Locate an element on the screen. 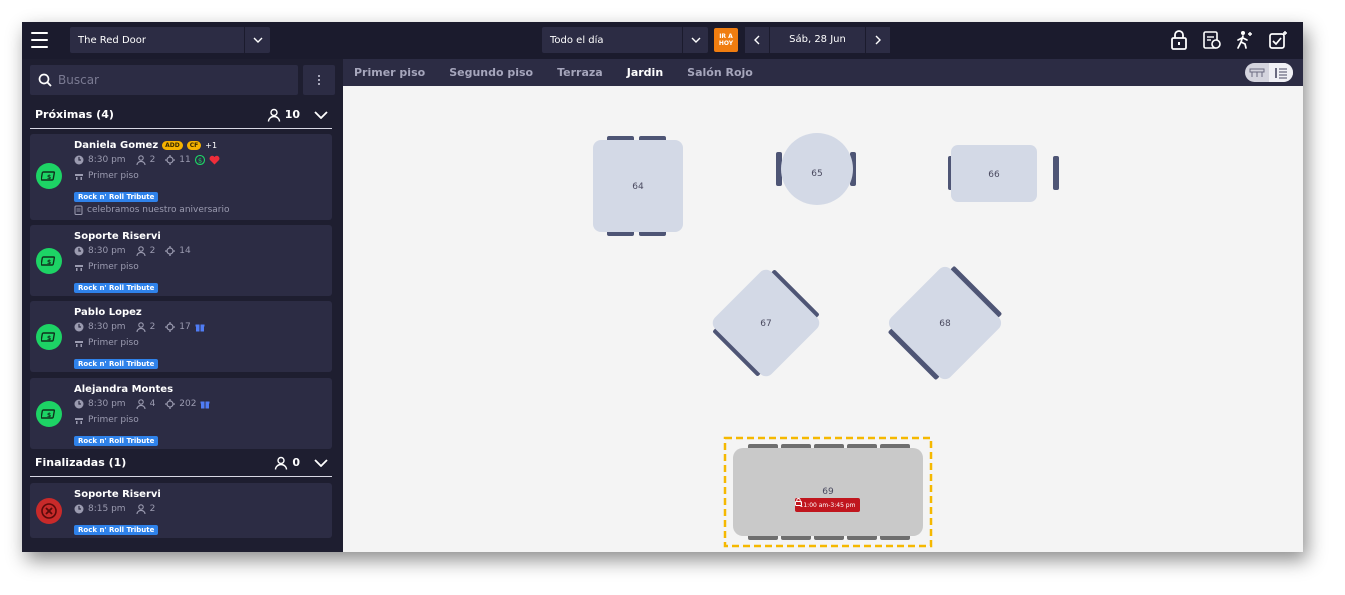  table-68-label: 68 is located at coordinates (945, 324).